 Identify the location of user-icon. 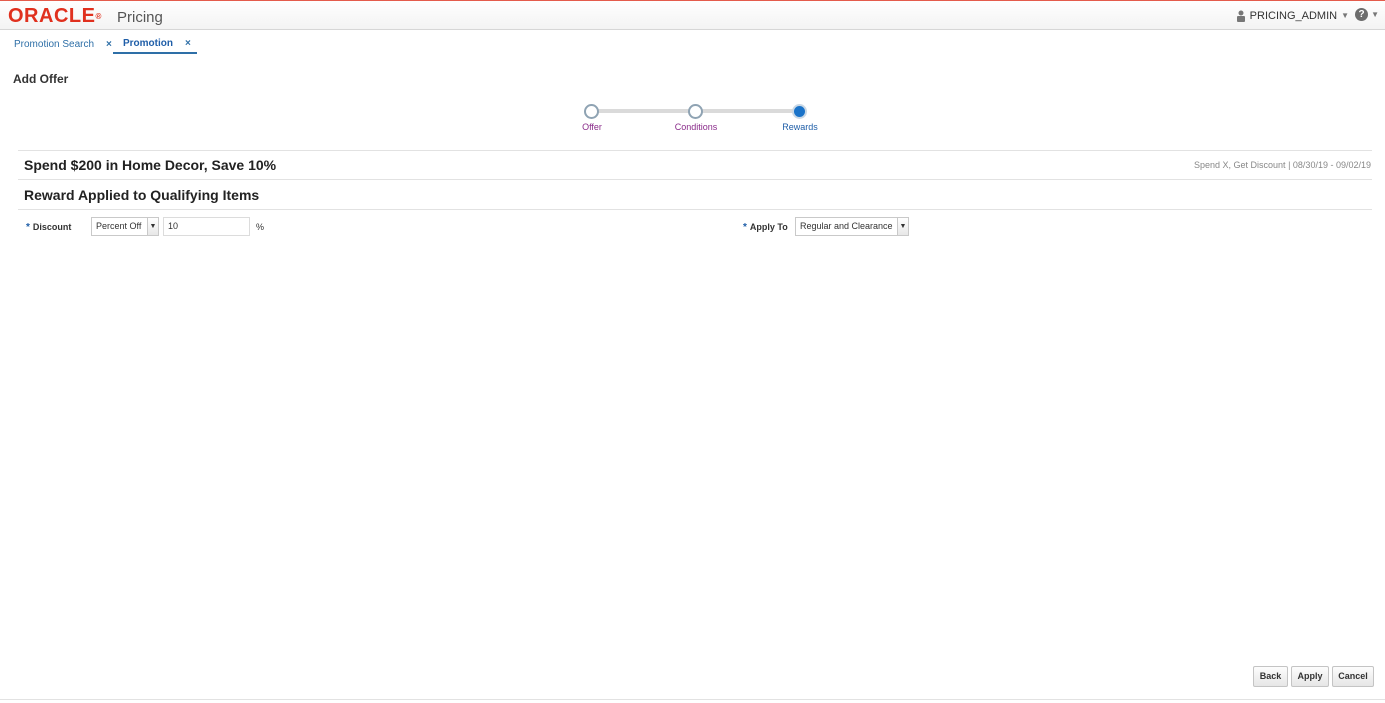
(1240, 16).